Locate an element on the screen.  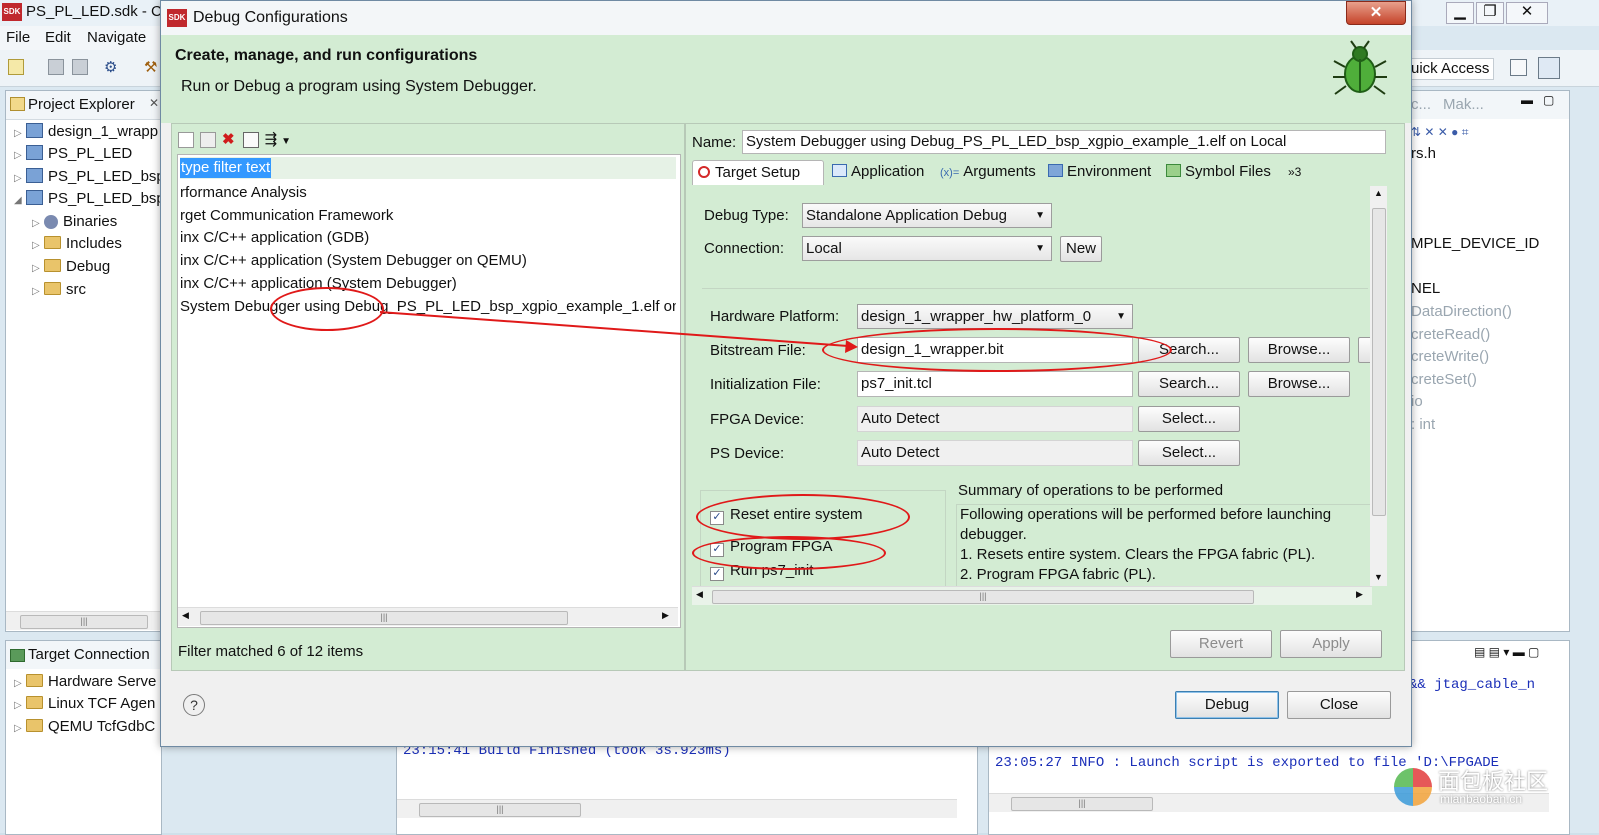
ide-close-icon: ✕ is located at coordinates (1527, 13).